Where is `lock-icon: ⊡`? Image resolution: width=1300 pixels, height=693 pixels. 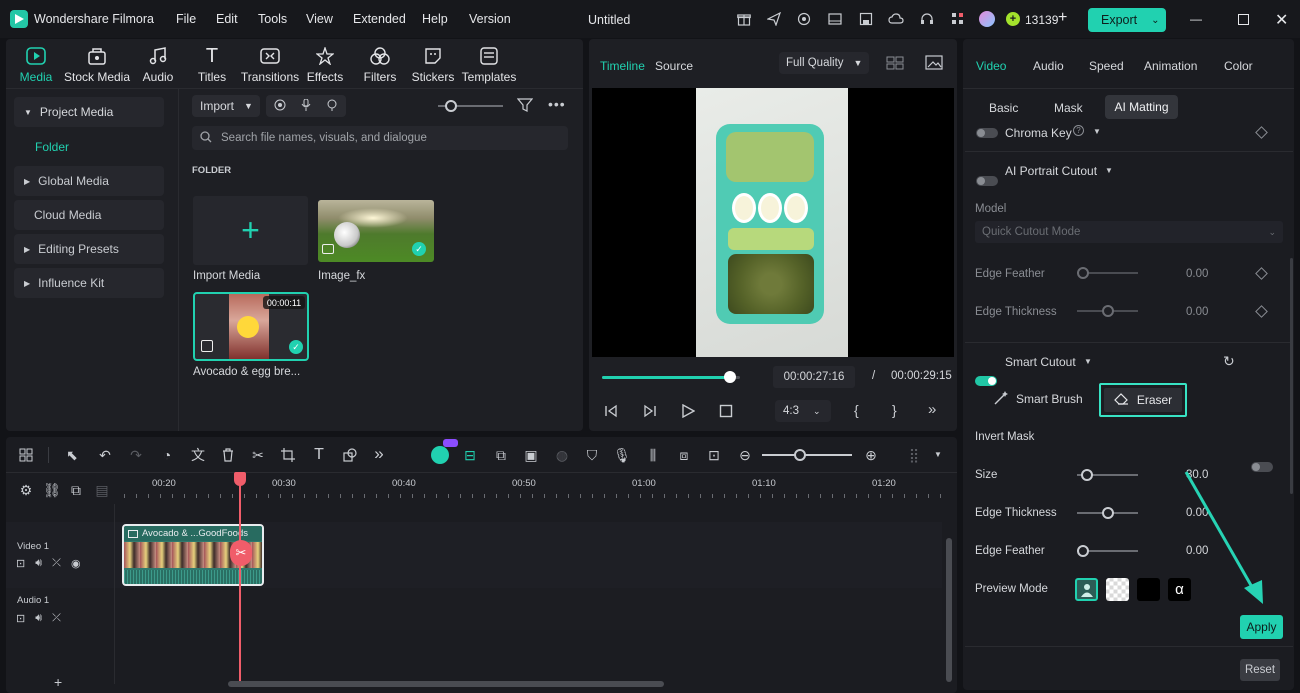 lock-icon: ⊡ is located at coordinates (20, 563).